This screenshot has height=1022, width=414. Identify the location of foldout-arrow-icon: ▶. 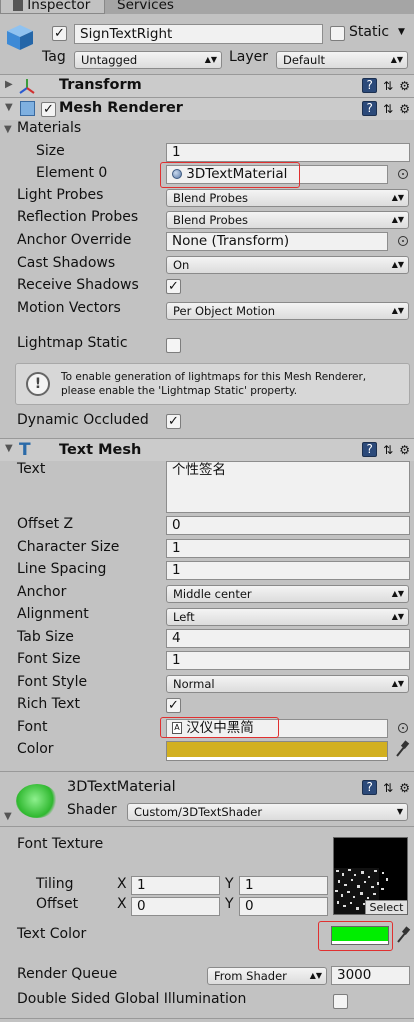
(9, 84).